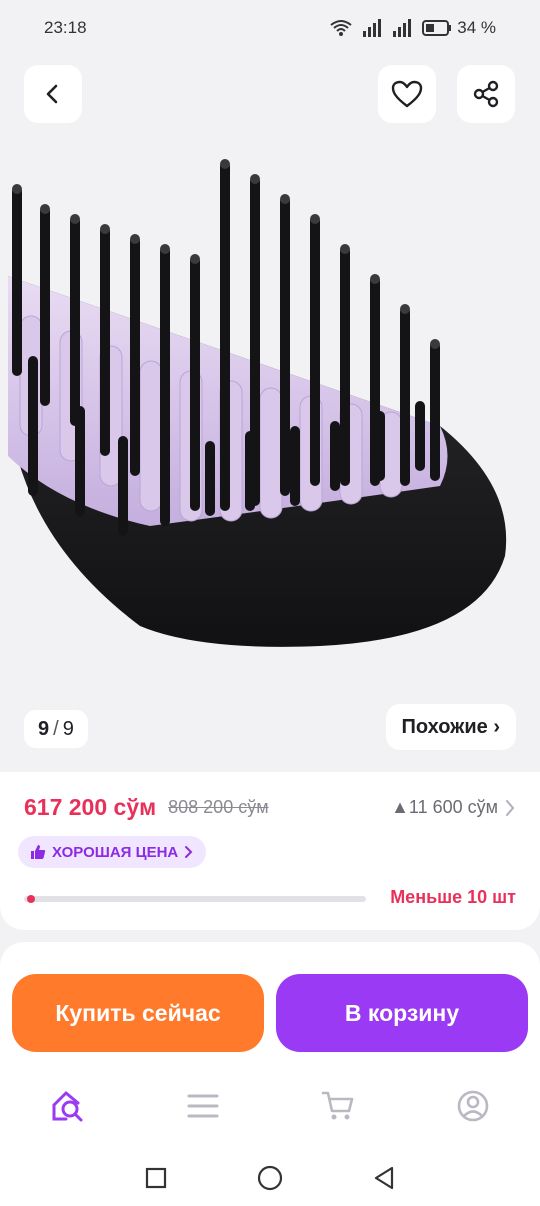 This screenshot has height=1206, width=540. Describe the element at coordinates (195, 899) in the screenshot. I see `stock-progress-bar` at that location.